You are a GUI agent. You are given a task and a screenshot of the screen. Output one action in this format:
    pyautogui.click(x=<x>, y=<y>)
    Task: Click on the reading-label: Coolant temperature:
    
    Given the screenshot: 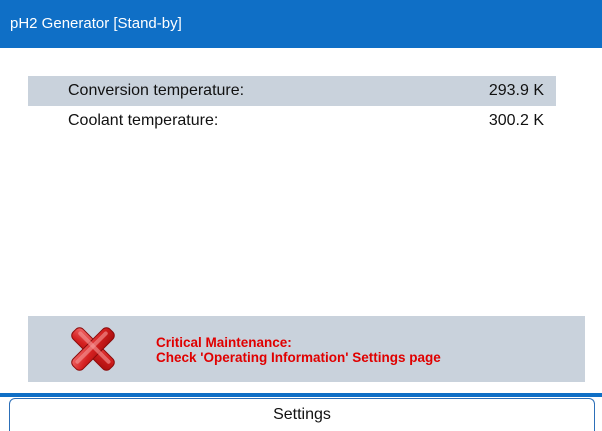 What is the action you would take?
    pyautogui.click(x=143, y=120)
    